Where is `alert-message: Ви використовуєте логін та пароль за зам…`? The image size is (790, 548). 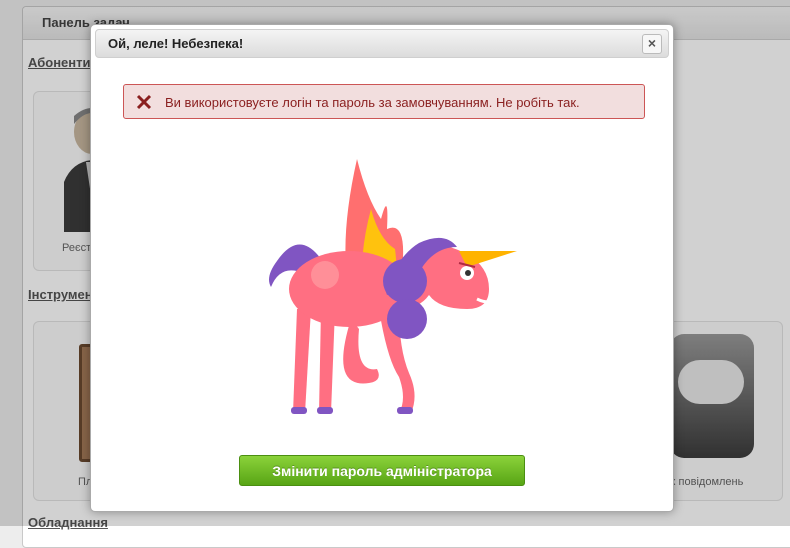 alert-message: Ви використовуєте логін та пароль за зам… is located at coordinates (372, 102).